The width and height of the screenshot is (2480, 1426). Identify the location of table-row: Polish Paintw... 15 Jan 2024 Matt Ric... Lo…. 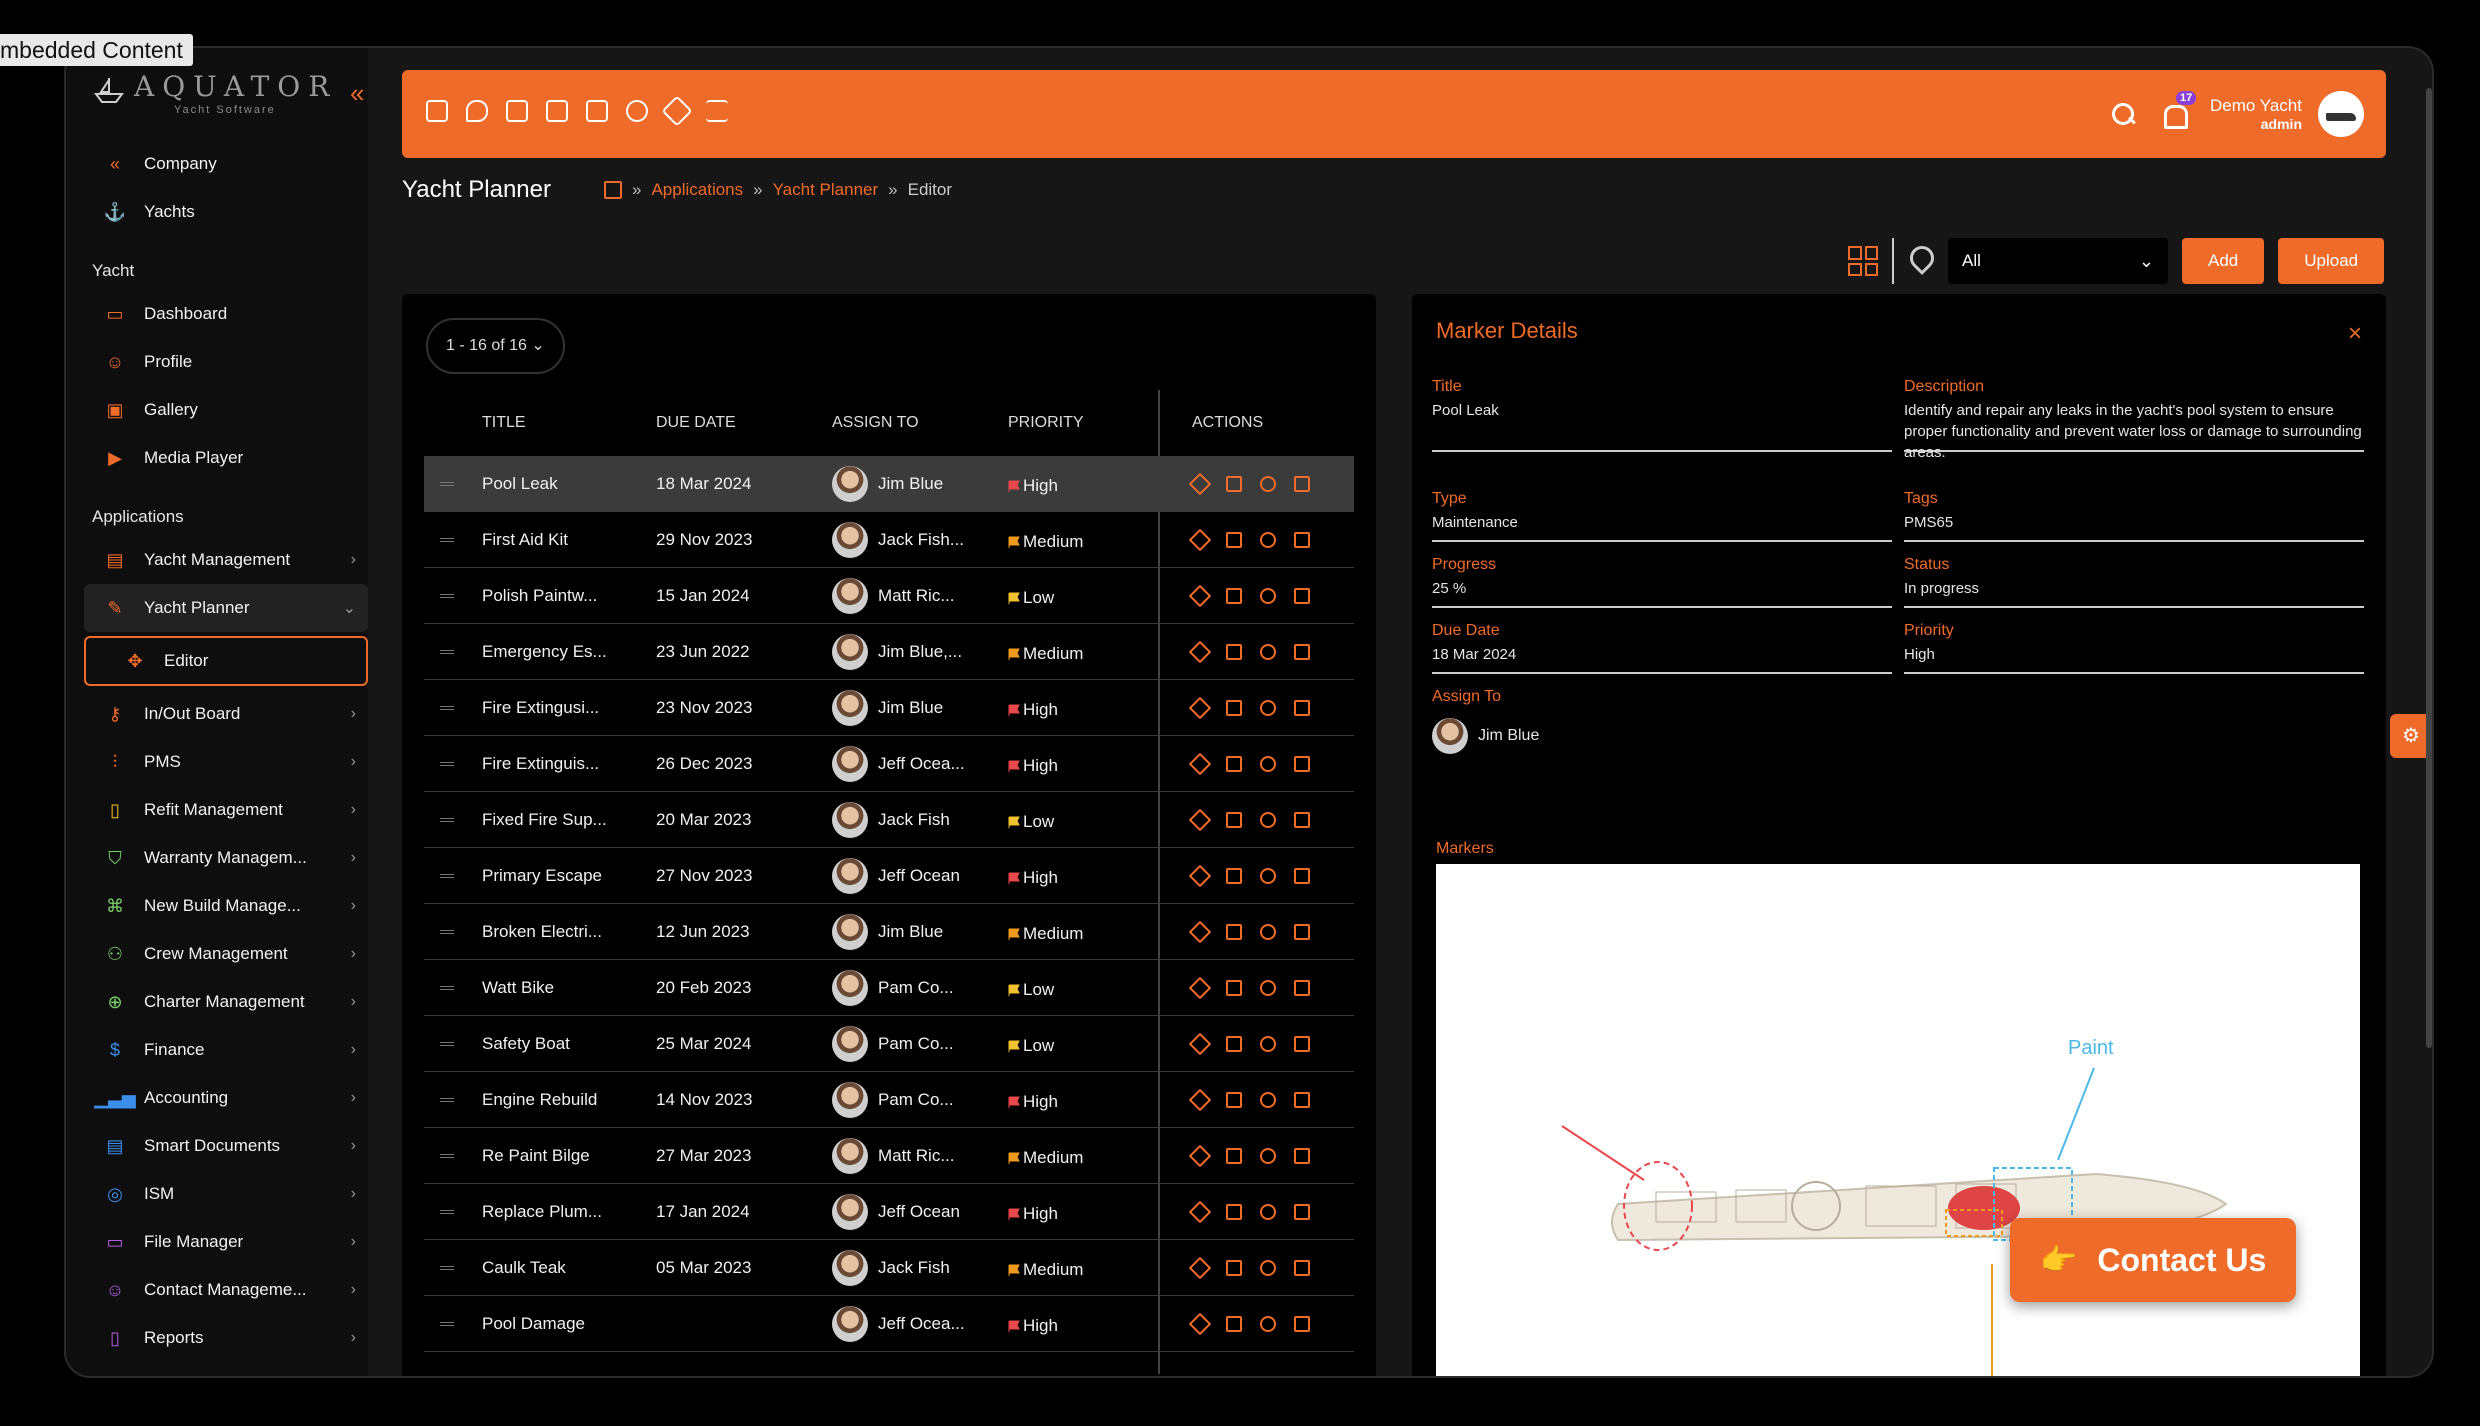
(889, 596).